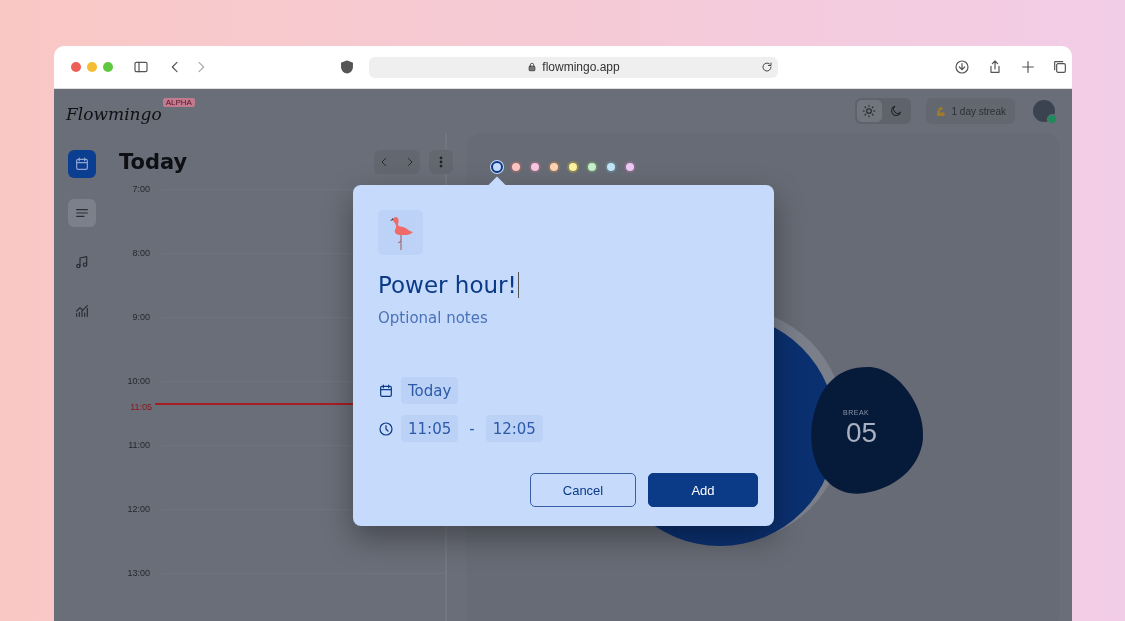 The image size is (1125, 621). Describe the element at coordinates (138, 381) in the screenshot. I see `time-label: 10:00` at that location.